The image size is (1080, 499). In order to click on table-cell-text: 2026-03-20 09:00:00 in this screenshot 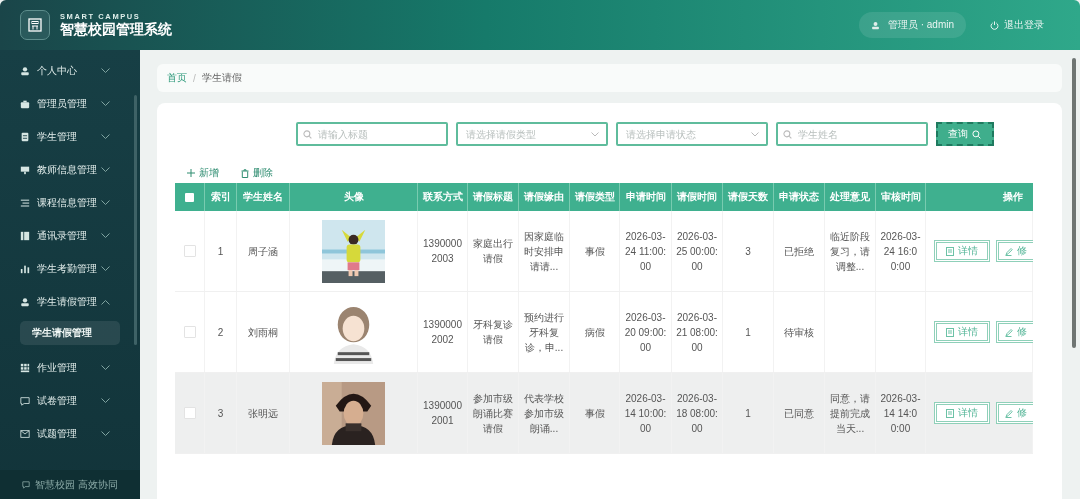, I will do `click(645, 332)`.